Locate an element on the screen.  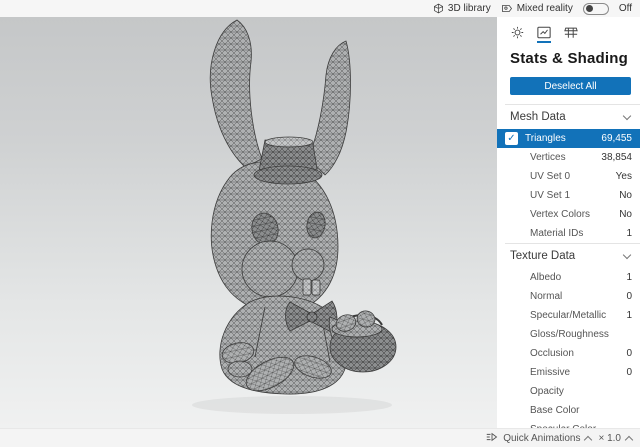
stat-row-gloss-roughness: Gloss/Roughness is located at coordinates (568, 334).